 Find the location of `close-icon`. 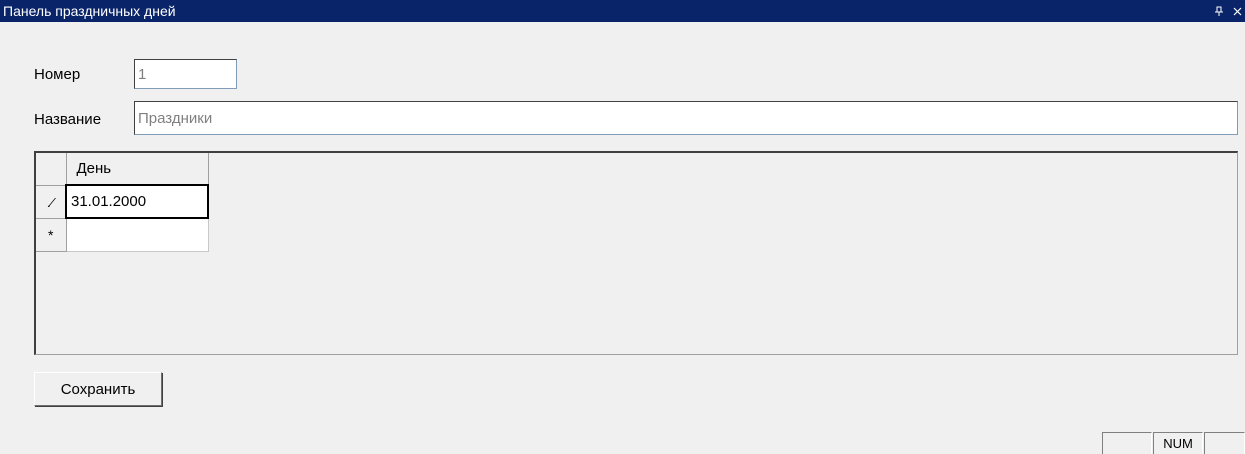

close-icon is located at coordinates (1237, 11).